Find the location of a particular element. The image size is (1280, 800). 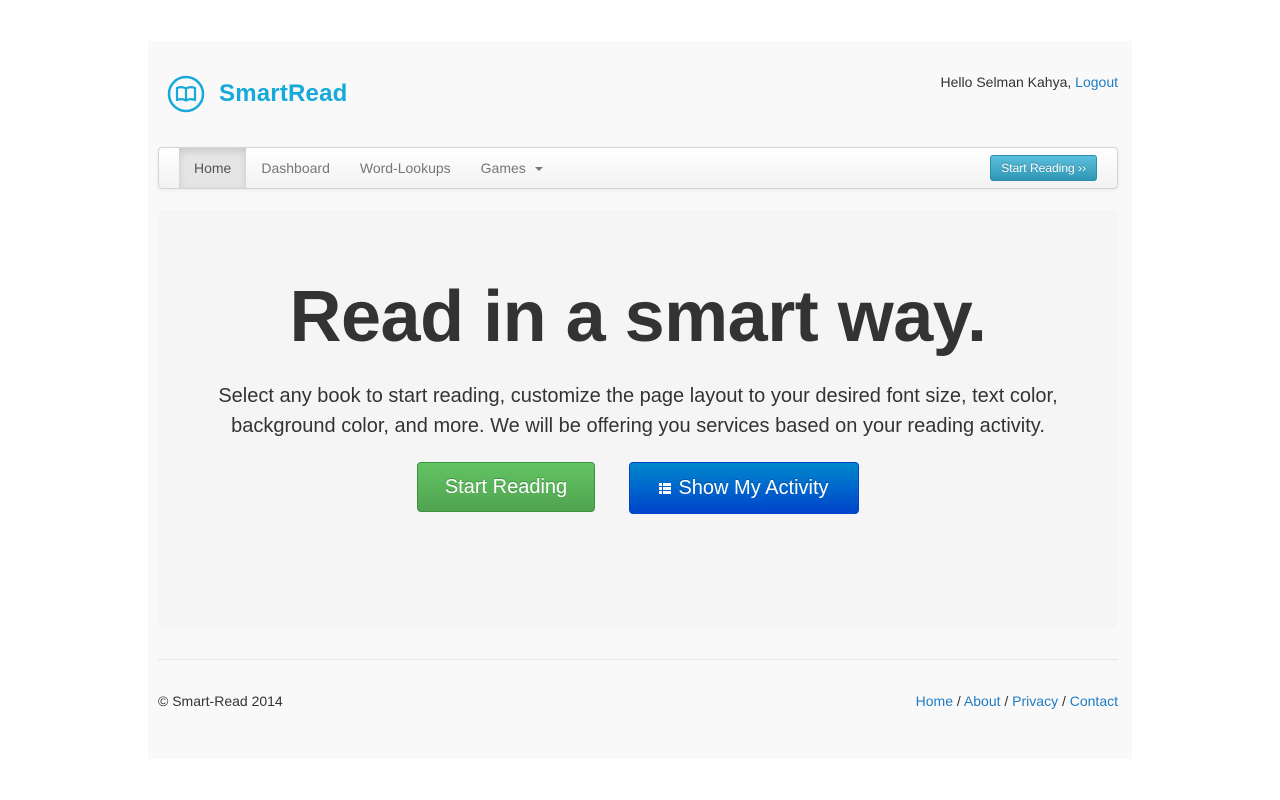

footer-link-home: Home is located at coordinates (934, 701).